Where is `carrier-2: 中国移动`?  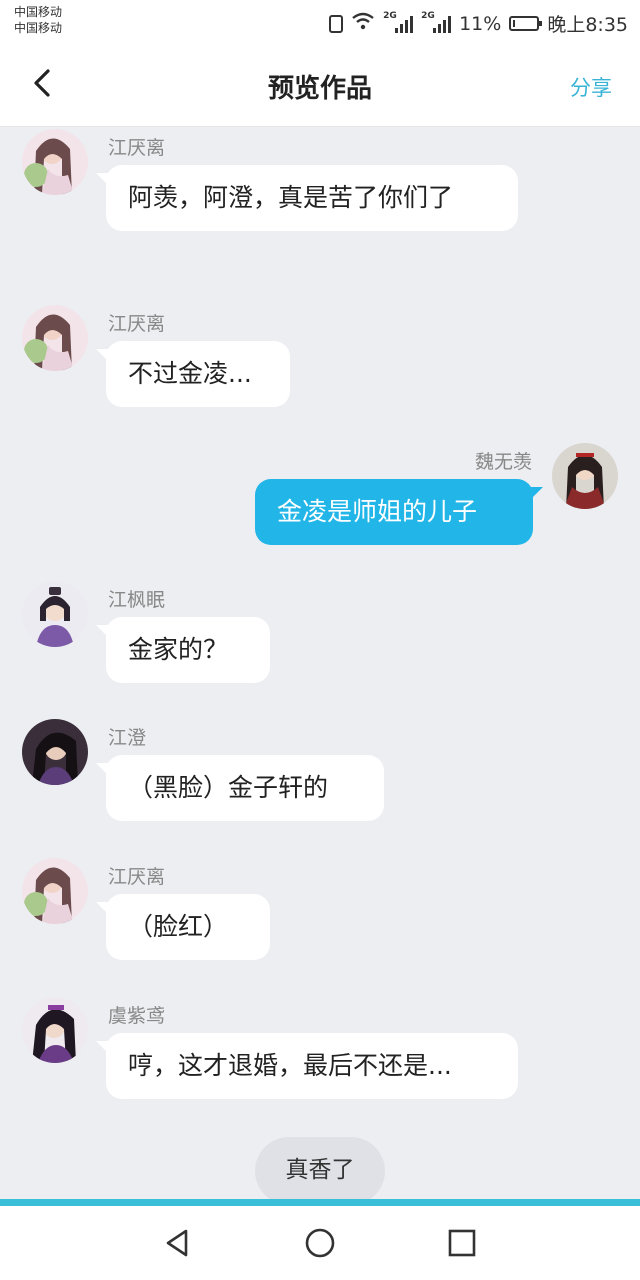 carrier-2: 中国移动 is located at coordinates (38, 28).